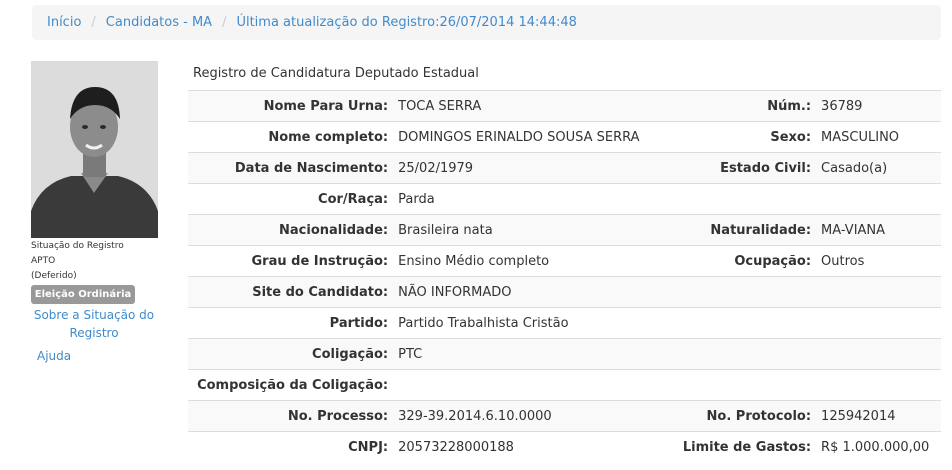  What do you see at coordinates (291, 261) in the screenshot?
I see `field-label: Grau de Instrução:` at bounding box center [291, 261].